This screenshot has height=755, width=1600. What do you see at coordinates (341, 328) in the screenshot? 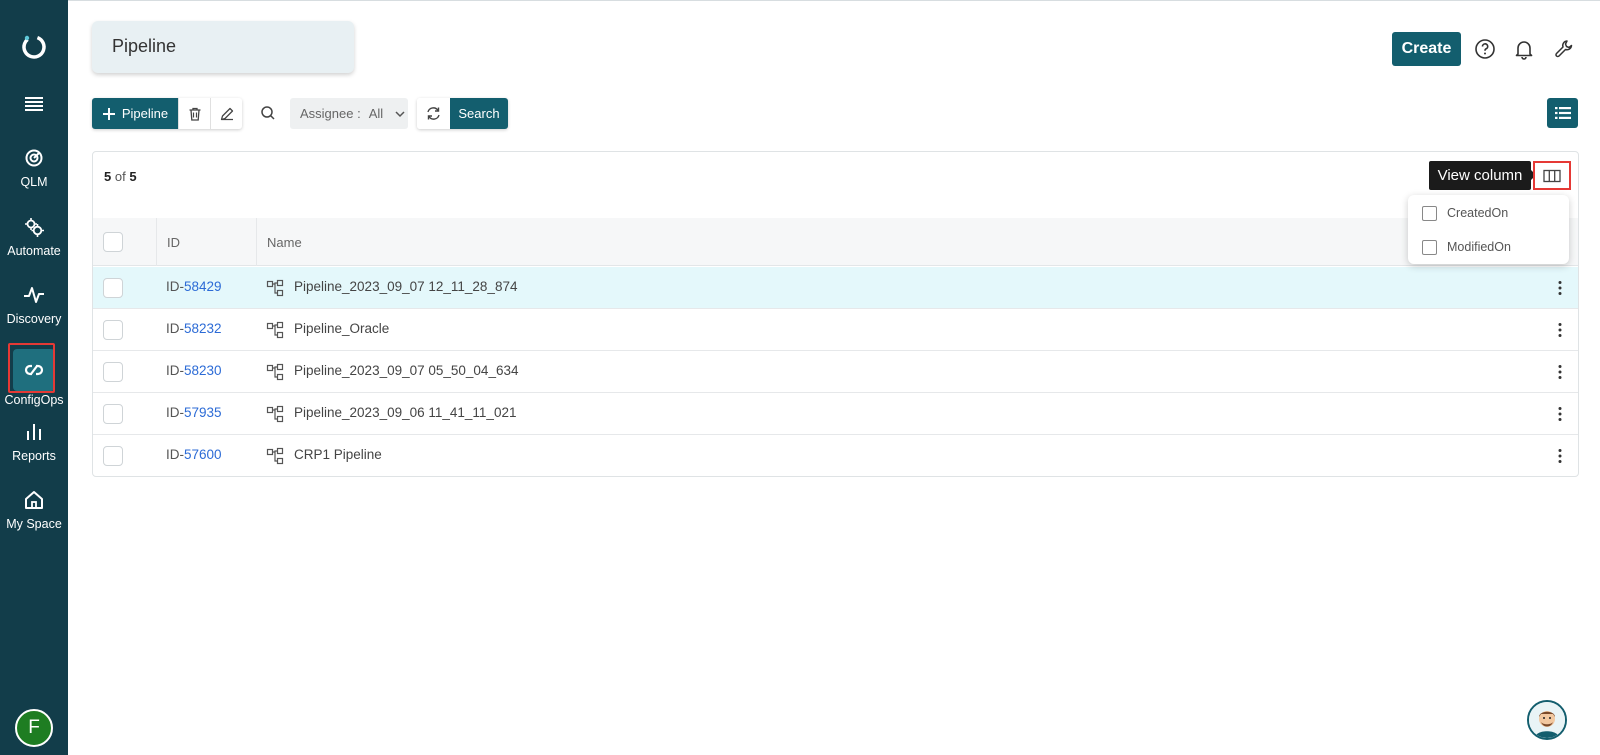
I see `row-name: Pipeline_Oracle` at bounding box center [341, 328].